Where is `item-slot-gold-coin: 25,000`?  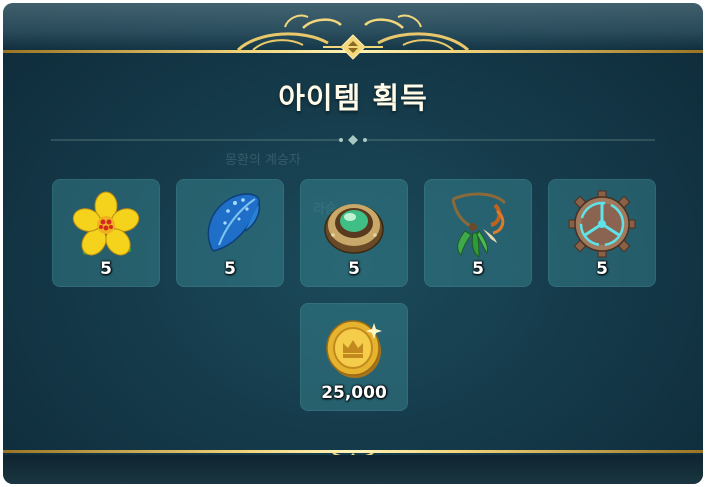 item-slot-gold-coin: 25,000 is located at coordinates (354, 357).